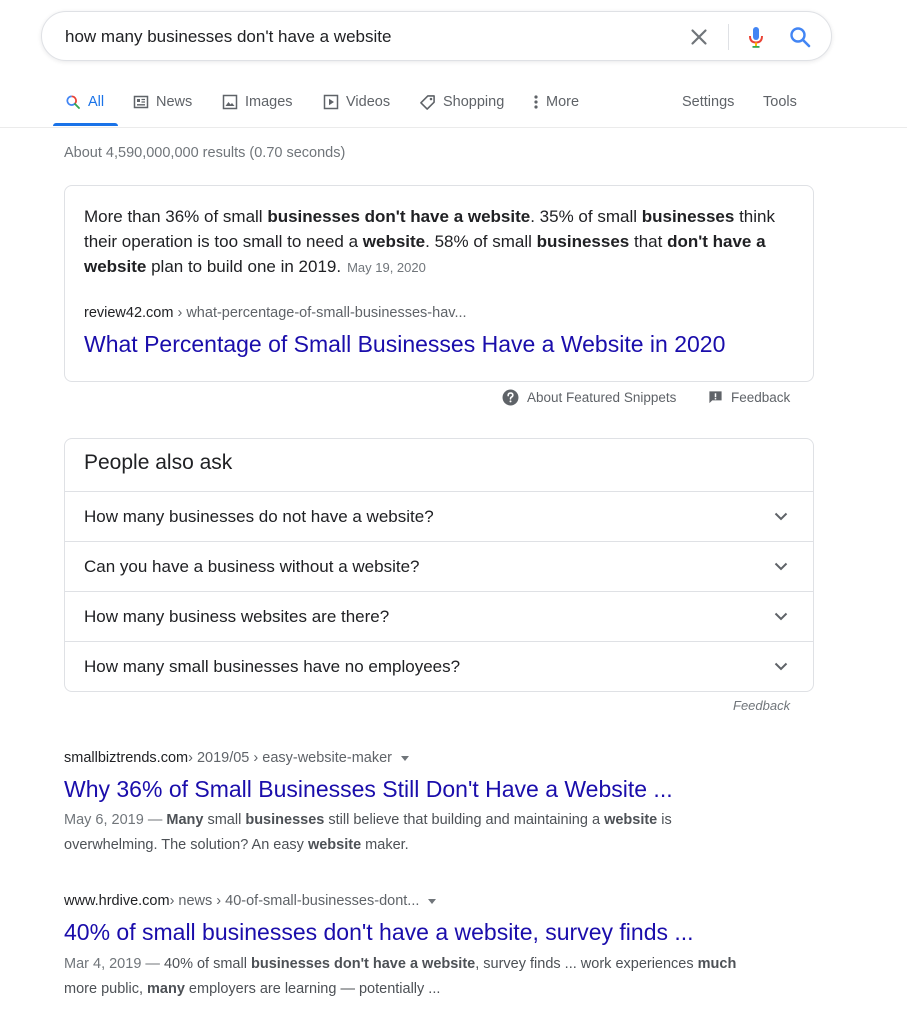 The width and height of the screenshot is (907, 1024). What do you see at coordinates (563, 102) in the screenshot?
I see `tab-more-label: More` at bounding box center [563, 102].